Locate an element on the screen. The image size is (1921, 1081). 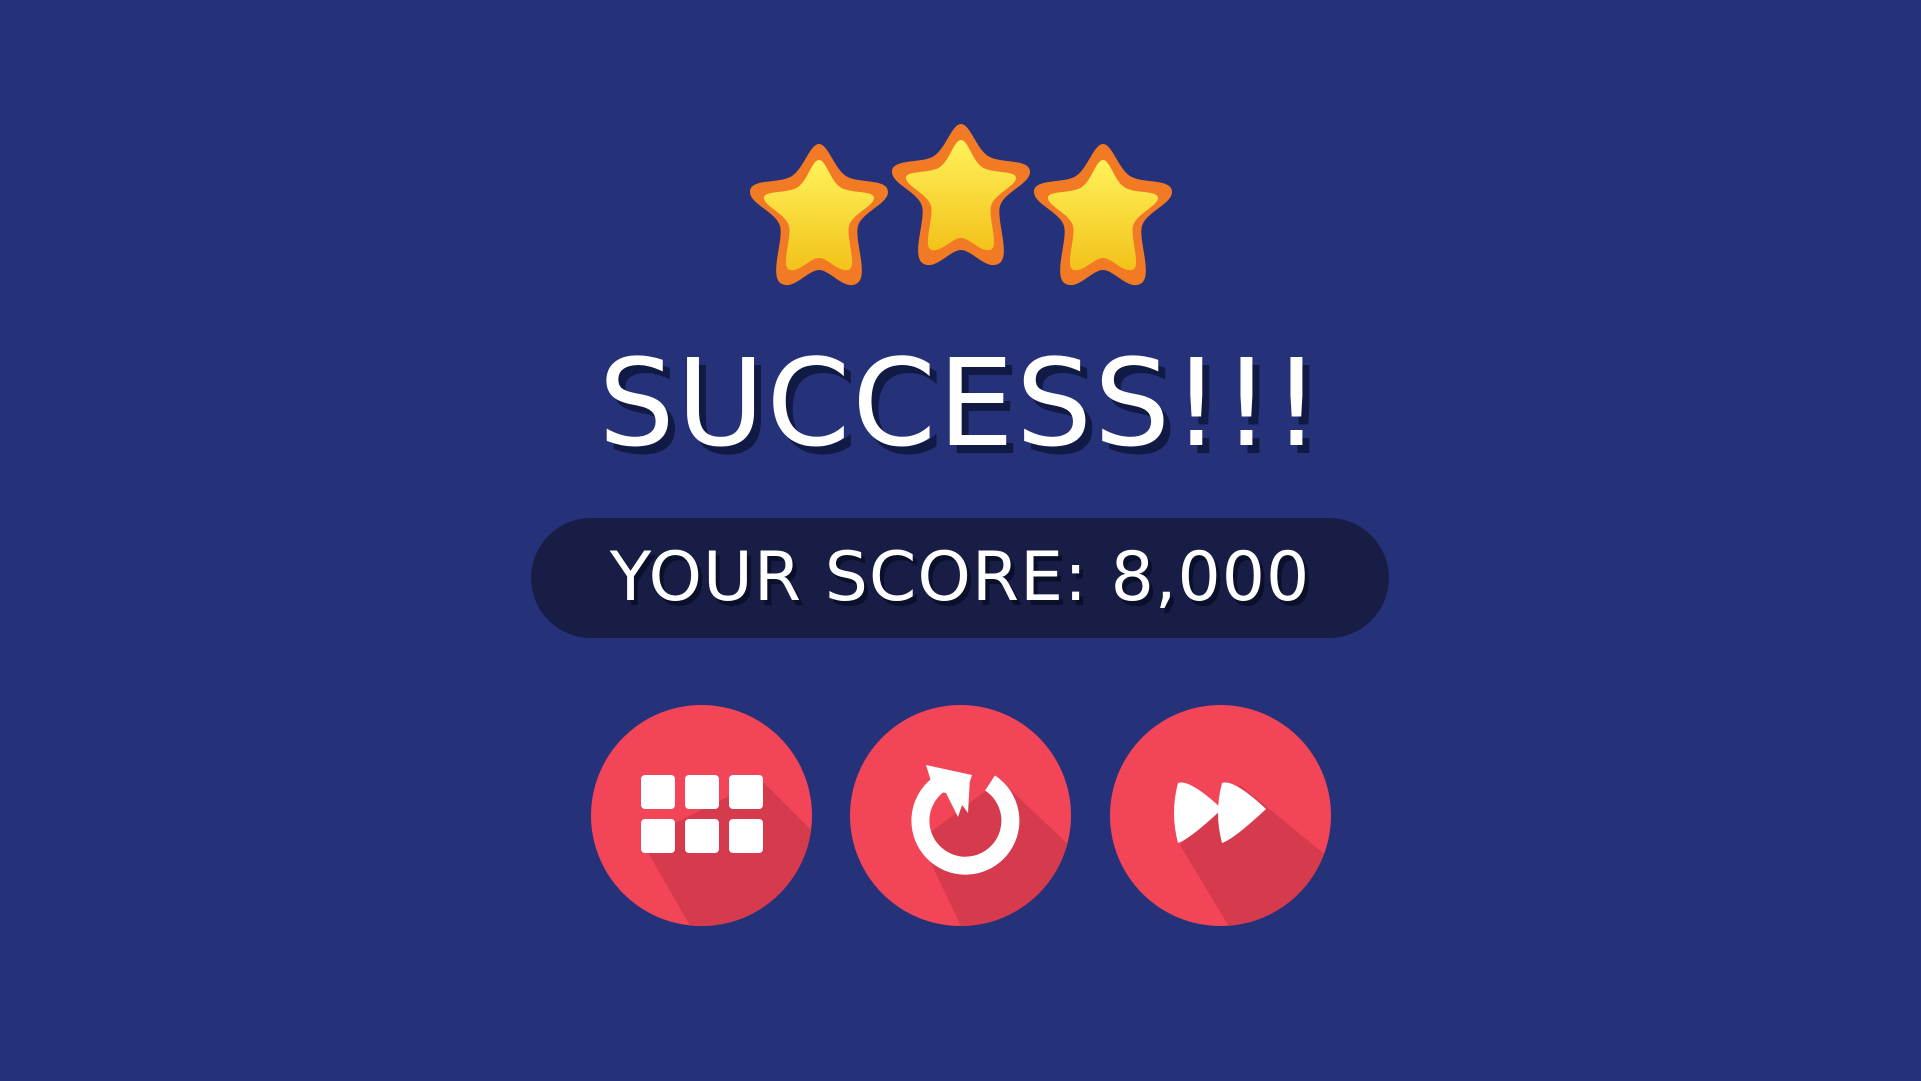
level-menu-button is located at coordinates (701, 815).